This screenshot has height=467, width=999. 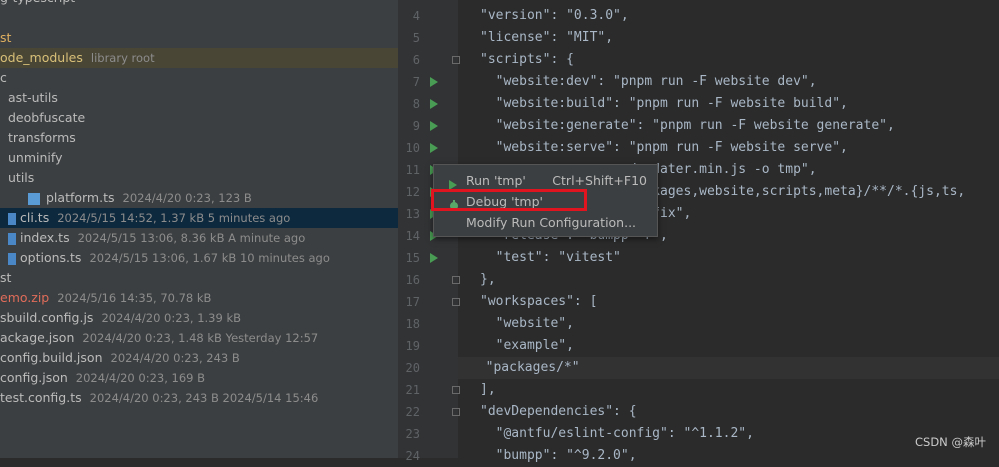 I want to click on tree-item: config.build.json 2024/4/20 0:23, 243 B, so click(x=199, y=358).